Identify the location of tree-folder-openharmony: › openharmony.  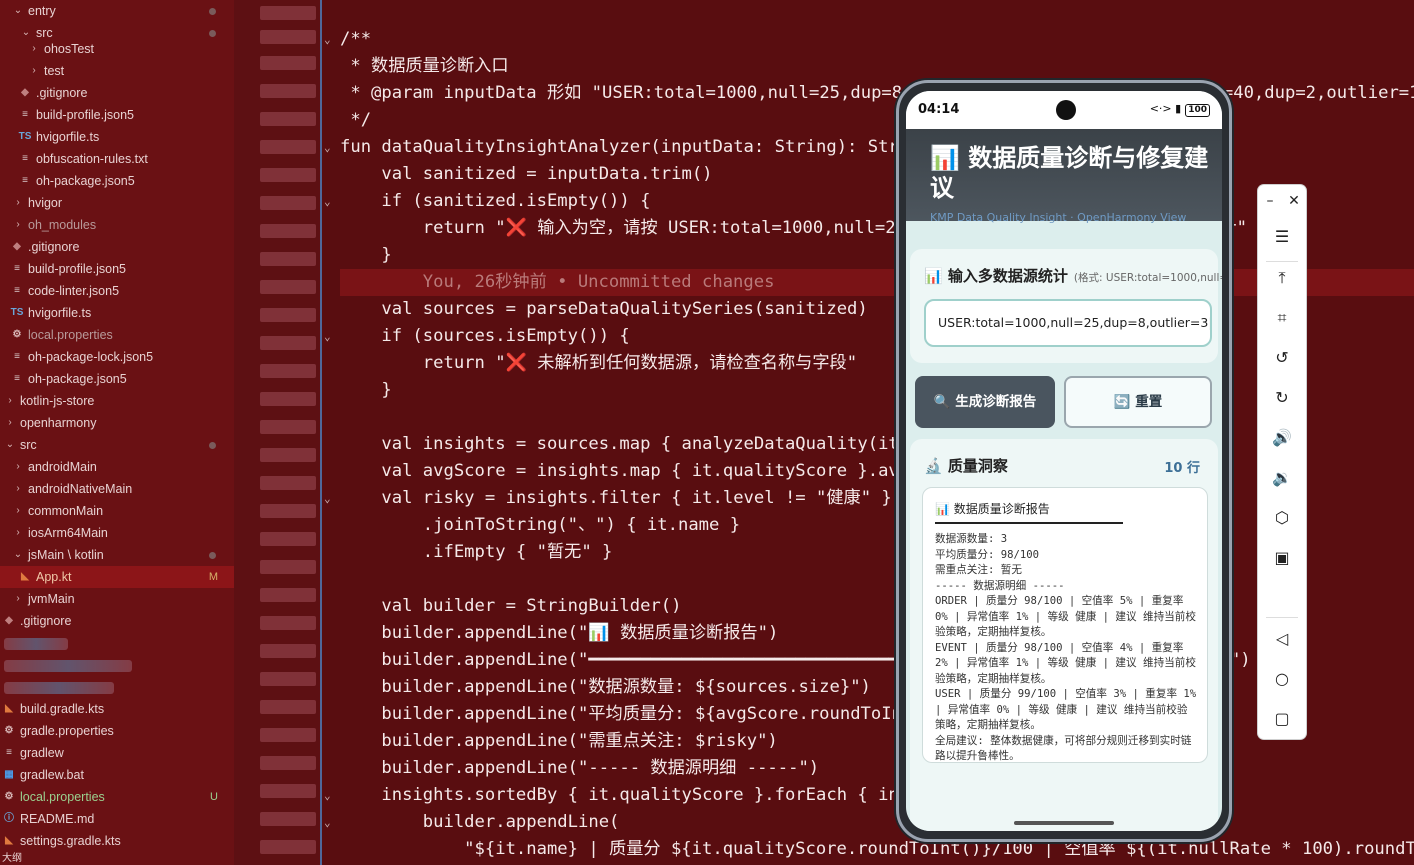
(117, 423).